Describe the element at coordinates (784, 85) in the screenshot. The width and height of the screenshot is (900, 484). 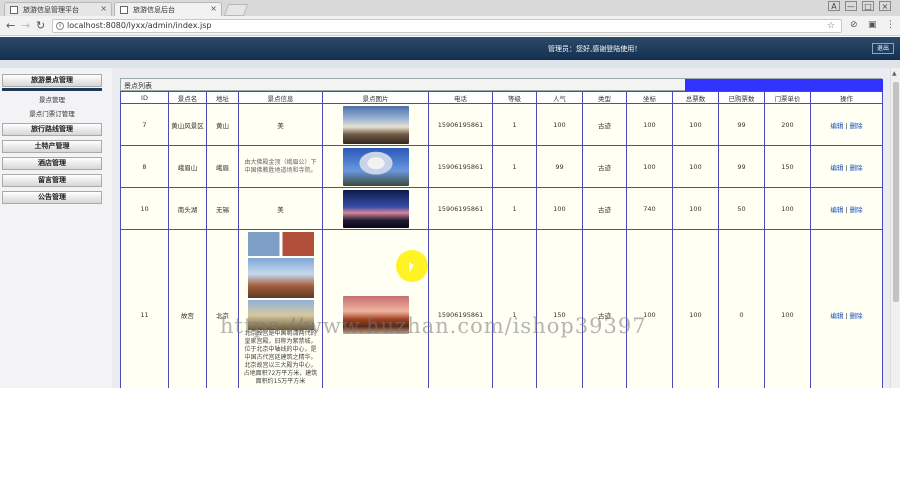
I see `caption-highlight` at that location.